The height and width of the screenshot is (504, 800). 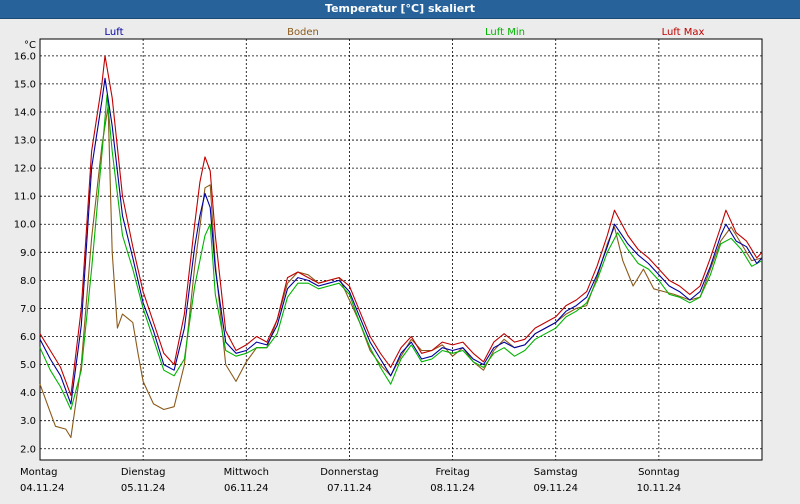 What do you see at coordinates (25, 112) in the screenshot?
I see `y-tick-label: 14.0` at bounding box center [25, 112].